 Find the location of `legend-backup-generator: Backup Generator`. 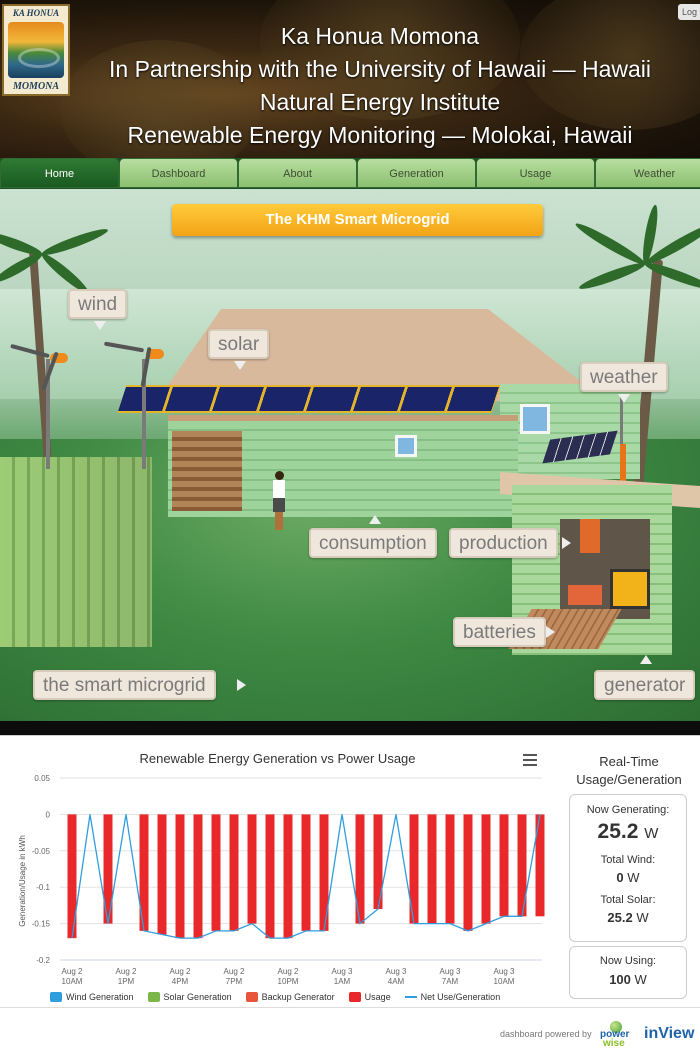

legend-backup-generator: Backup Generator is located at coordinates (290, 997).